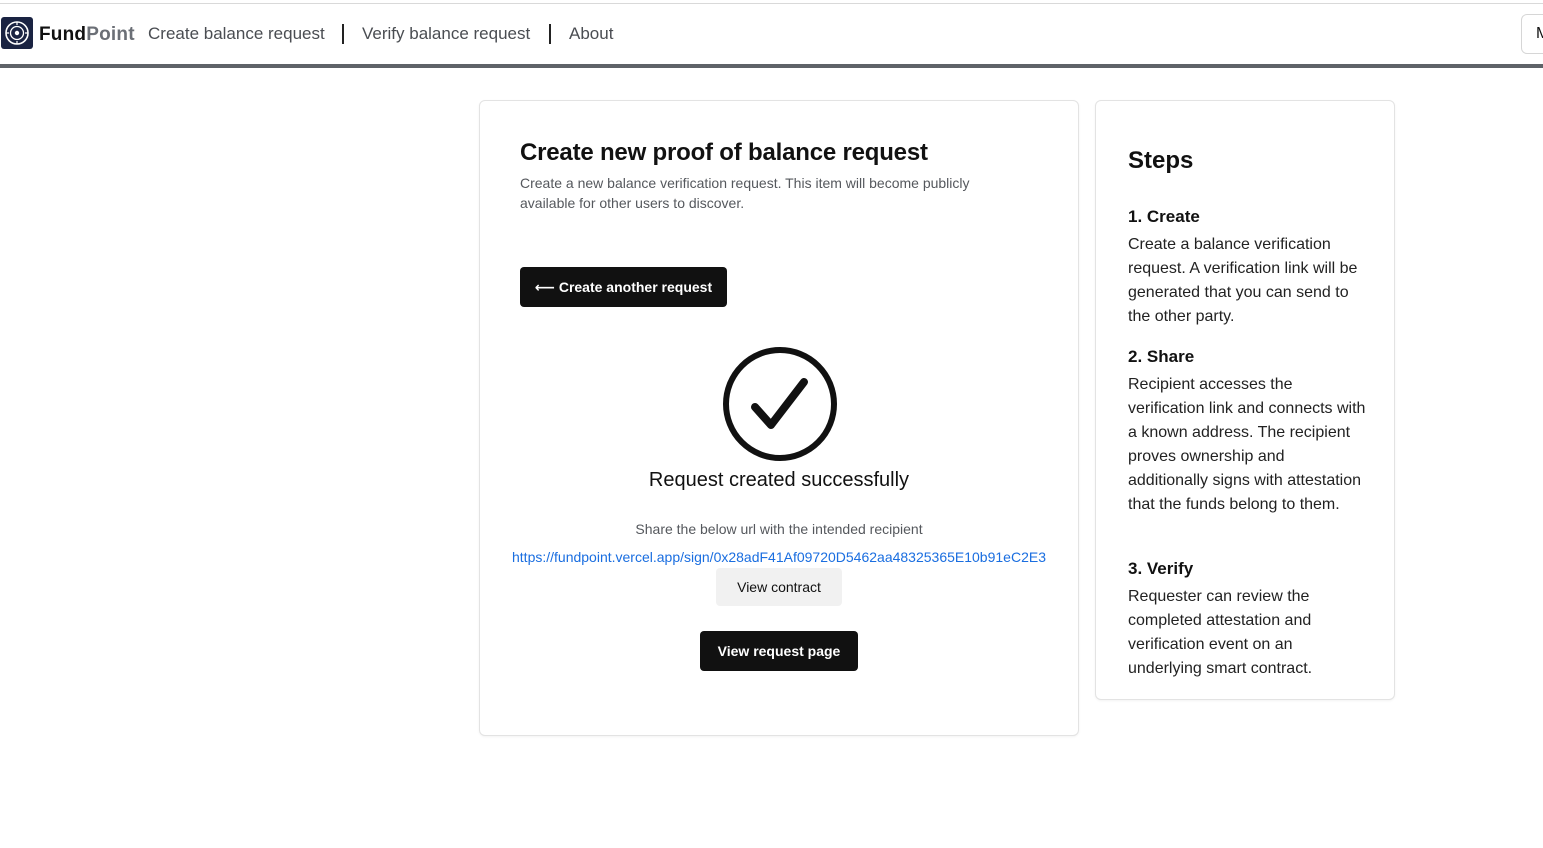 The image size is (1543, 848). I want to click on create-another-request-button: ⟵ Create another request, so click(623, 287).